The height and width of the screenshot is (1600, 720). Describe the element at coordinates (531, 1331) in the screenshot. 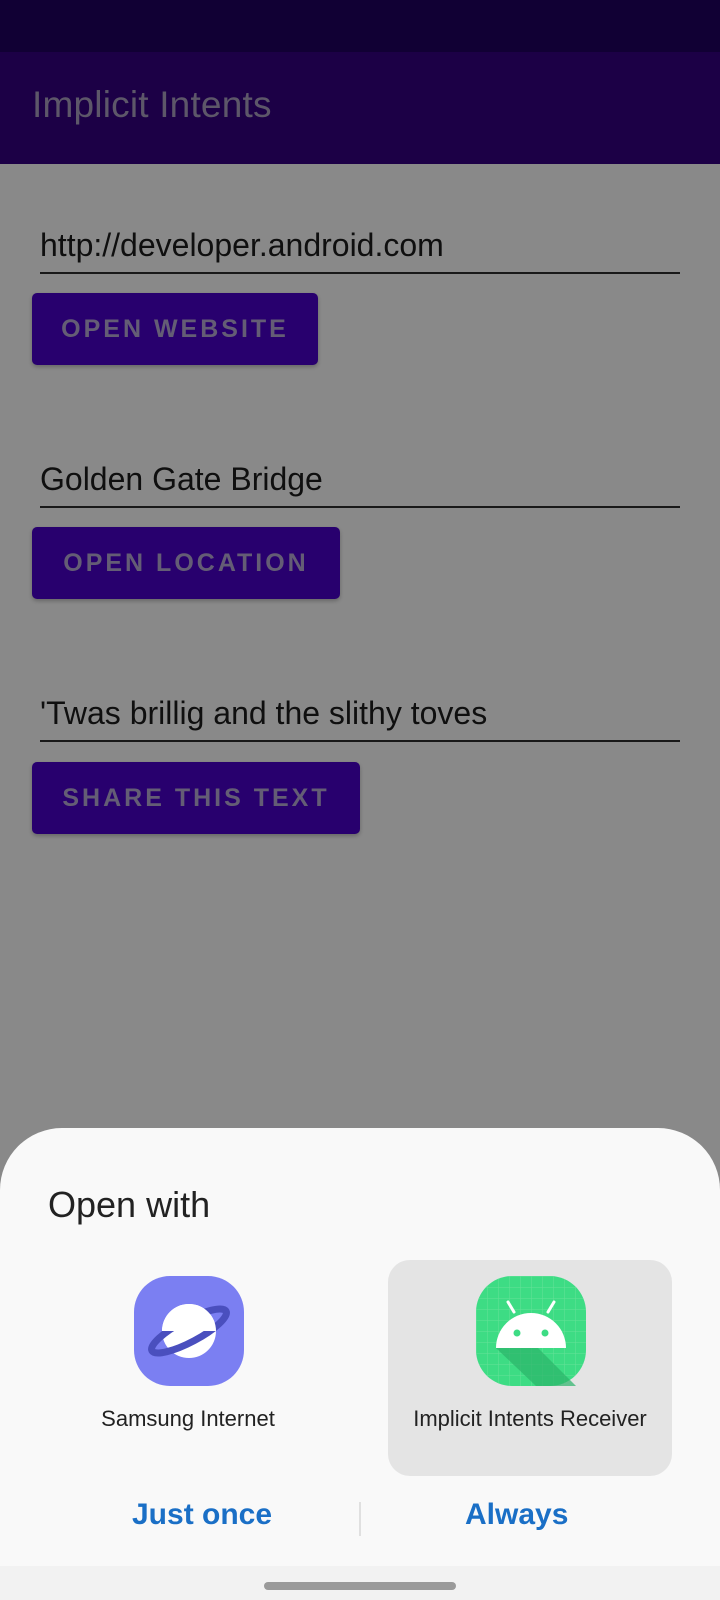

I see `android-app-icon` at that location.